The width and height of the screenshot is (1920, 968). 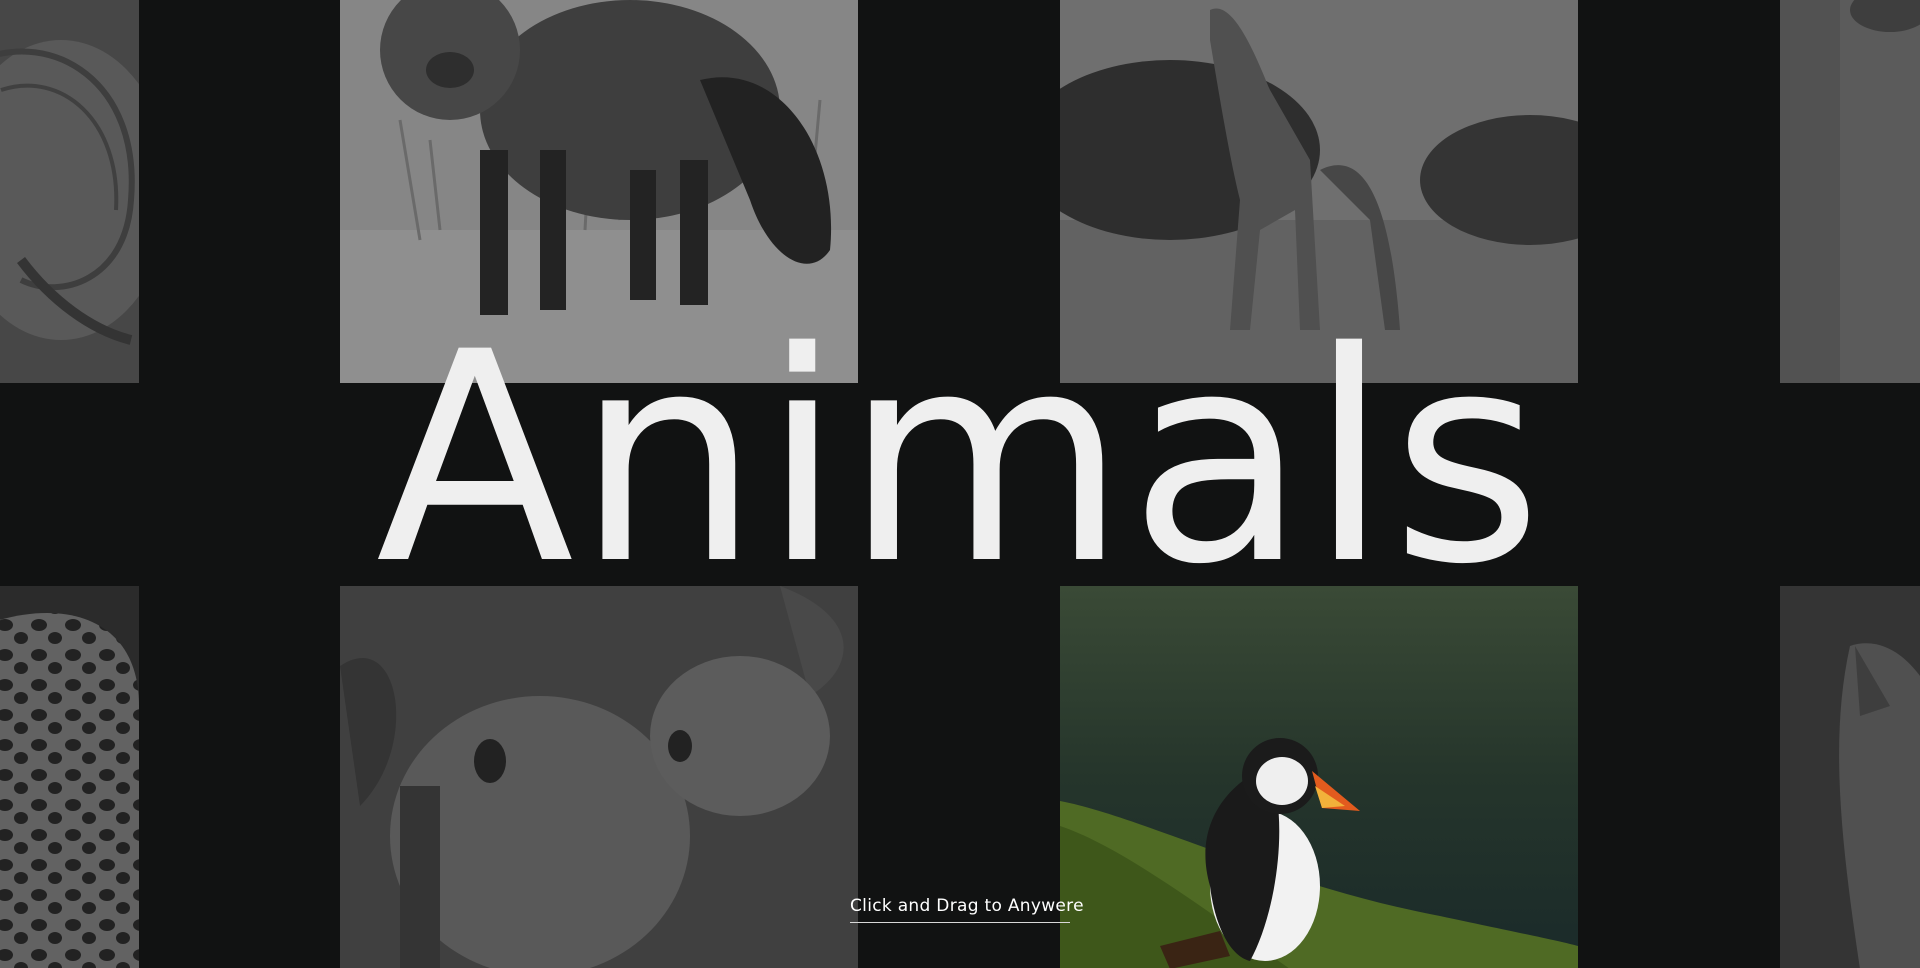 I want to click on gallery-tile-bird, so click(x=1850, y=191).